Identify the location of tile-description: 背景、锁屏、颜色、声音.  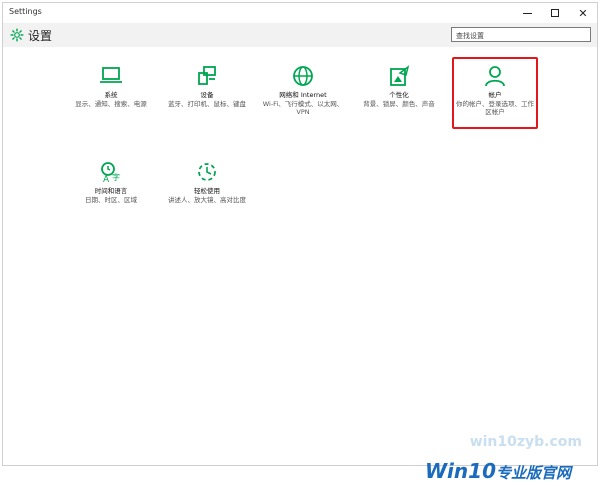
(399, 104).